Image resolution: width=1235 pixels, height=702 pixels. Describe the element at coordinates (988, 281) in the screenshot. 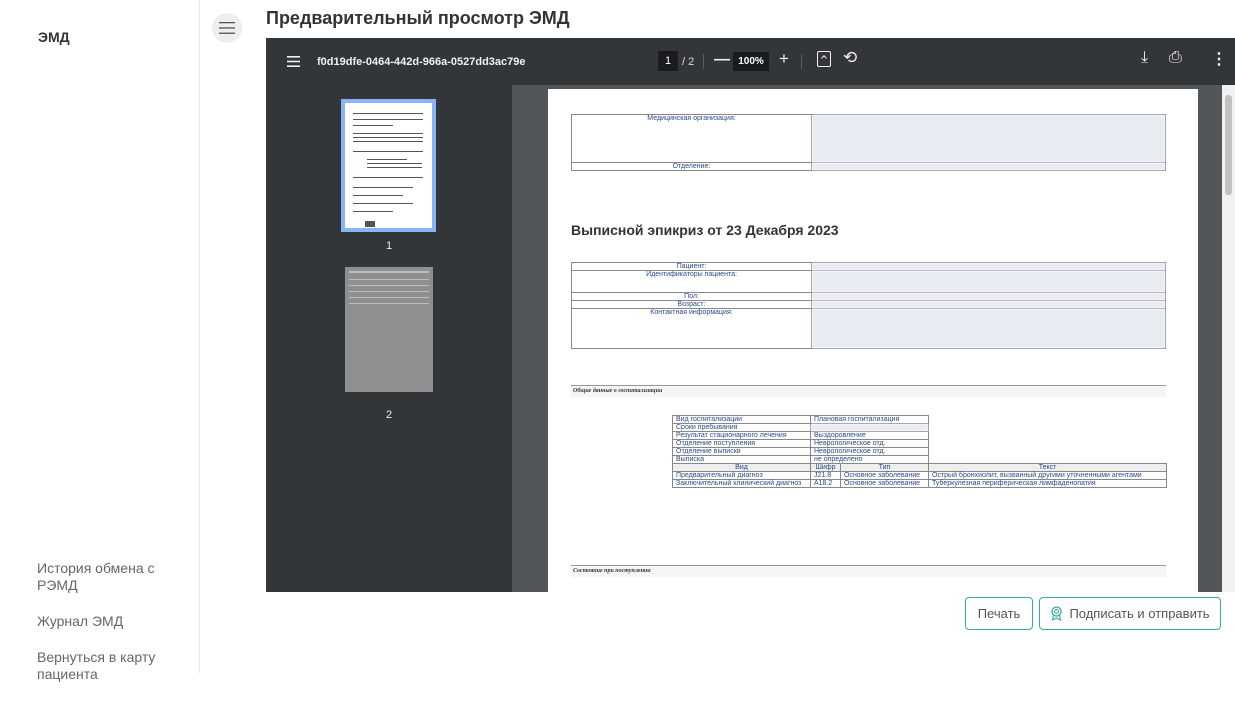

I see `patient-ids-redacted` at that location.